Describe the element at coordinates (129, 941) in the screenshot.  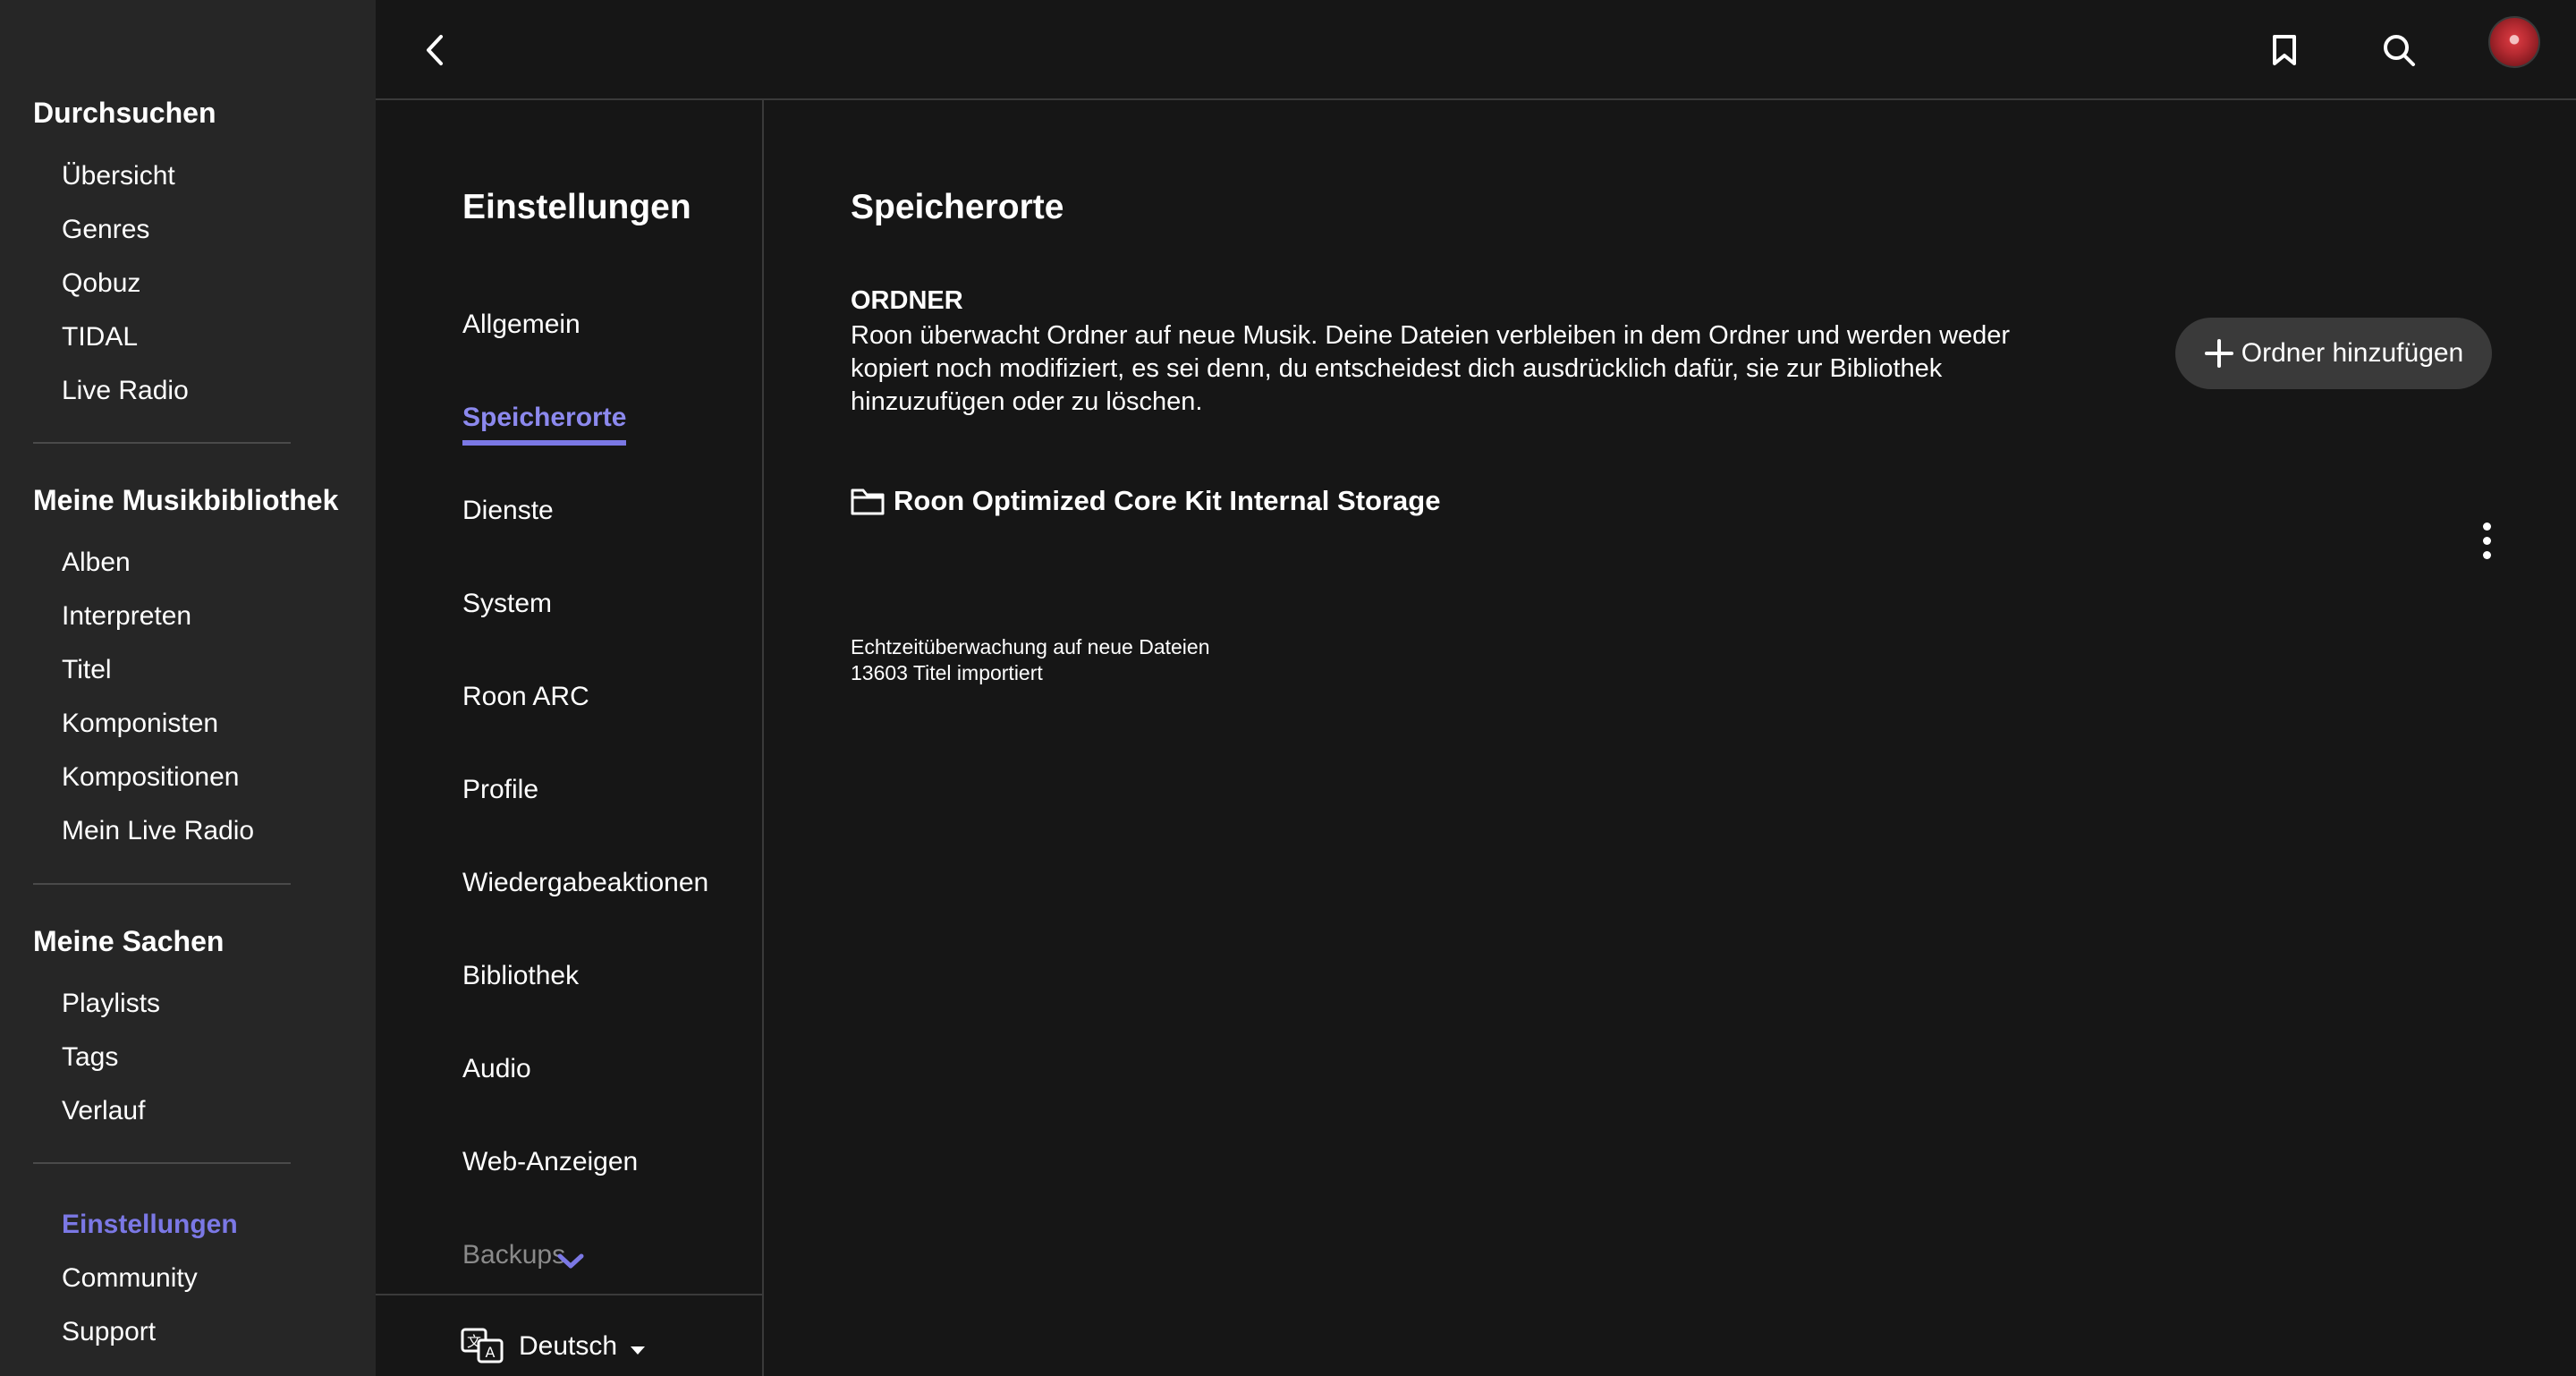
I see `section-title-my-stuff: Meine Sachen` at that location.